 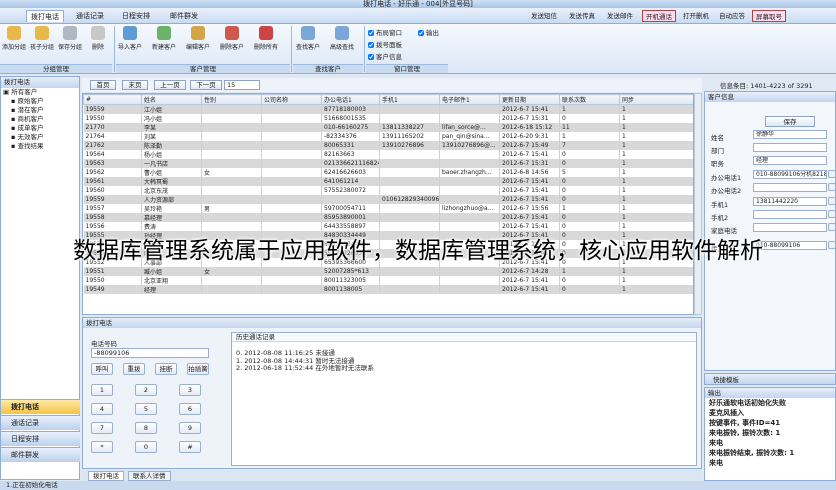 What do you see at coordinates (190, 447) in the screenshot?
I see `key-hash: #` at bounding box center [190, 447].